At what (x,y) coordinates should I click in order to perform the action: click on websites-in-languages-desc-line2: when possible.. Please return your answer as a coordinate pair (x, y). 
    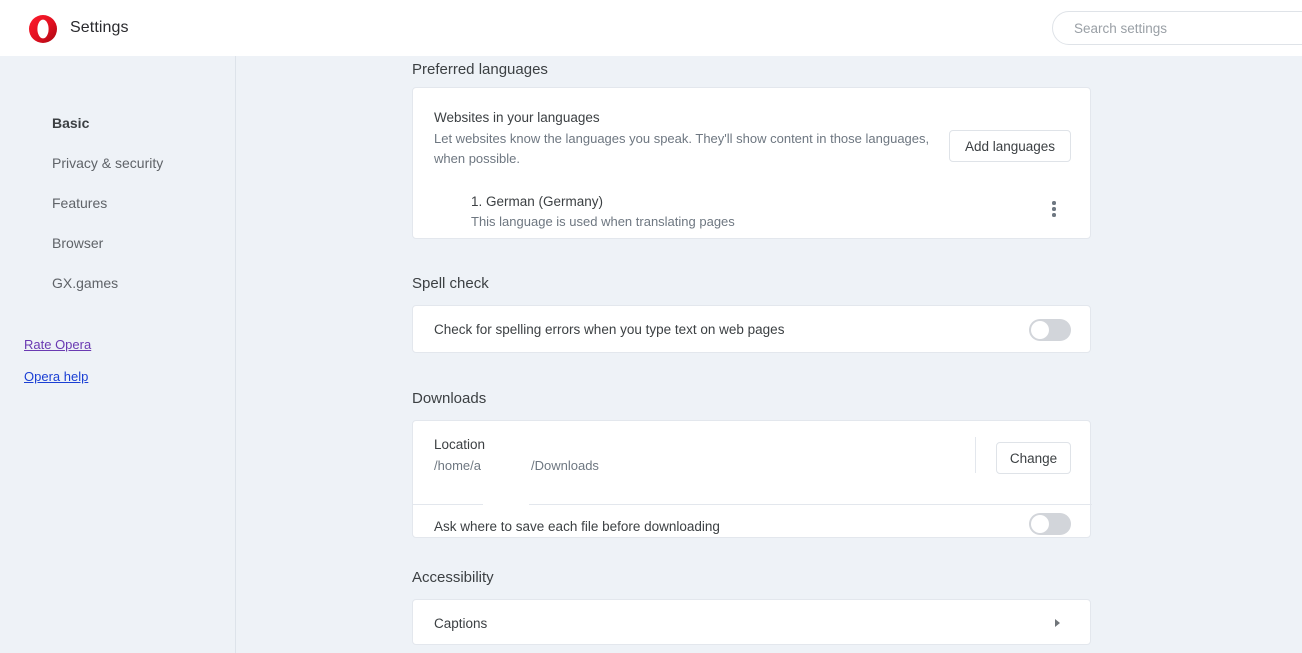
    Looking at the image, I should click on (477, 158).